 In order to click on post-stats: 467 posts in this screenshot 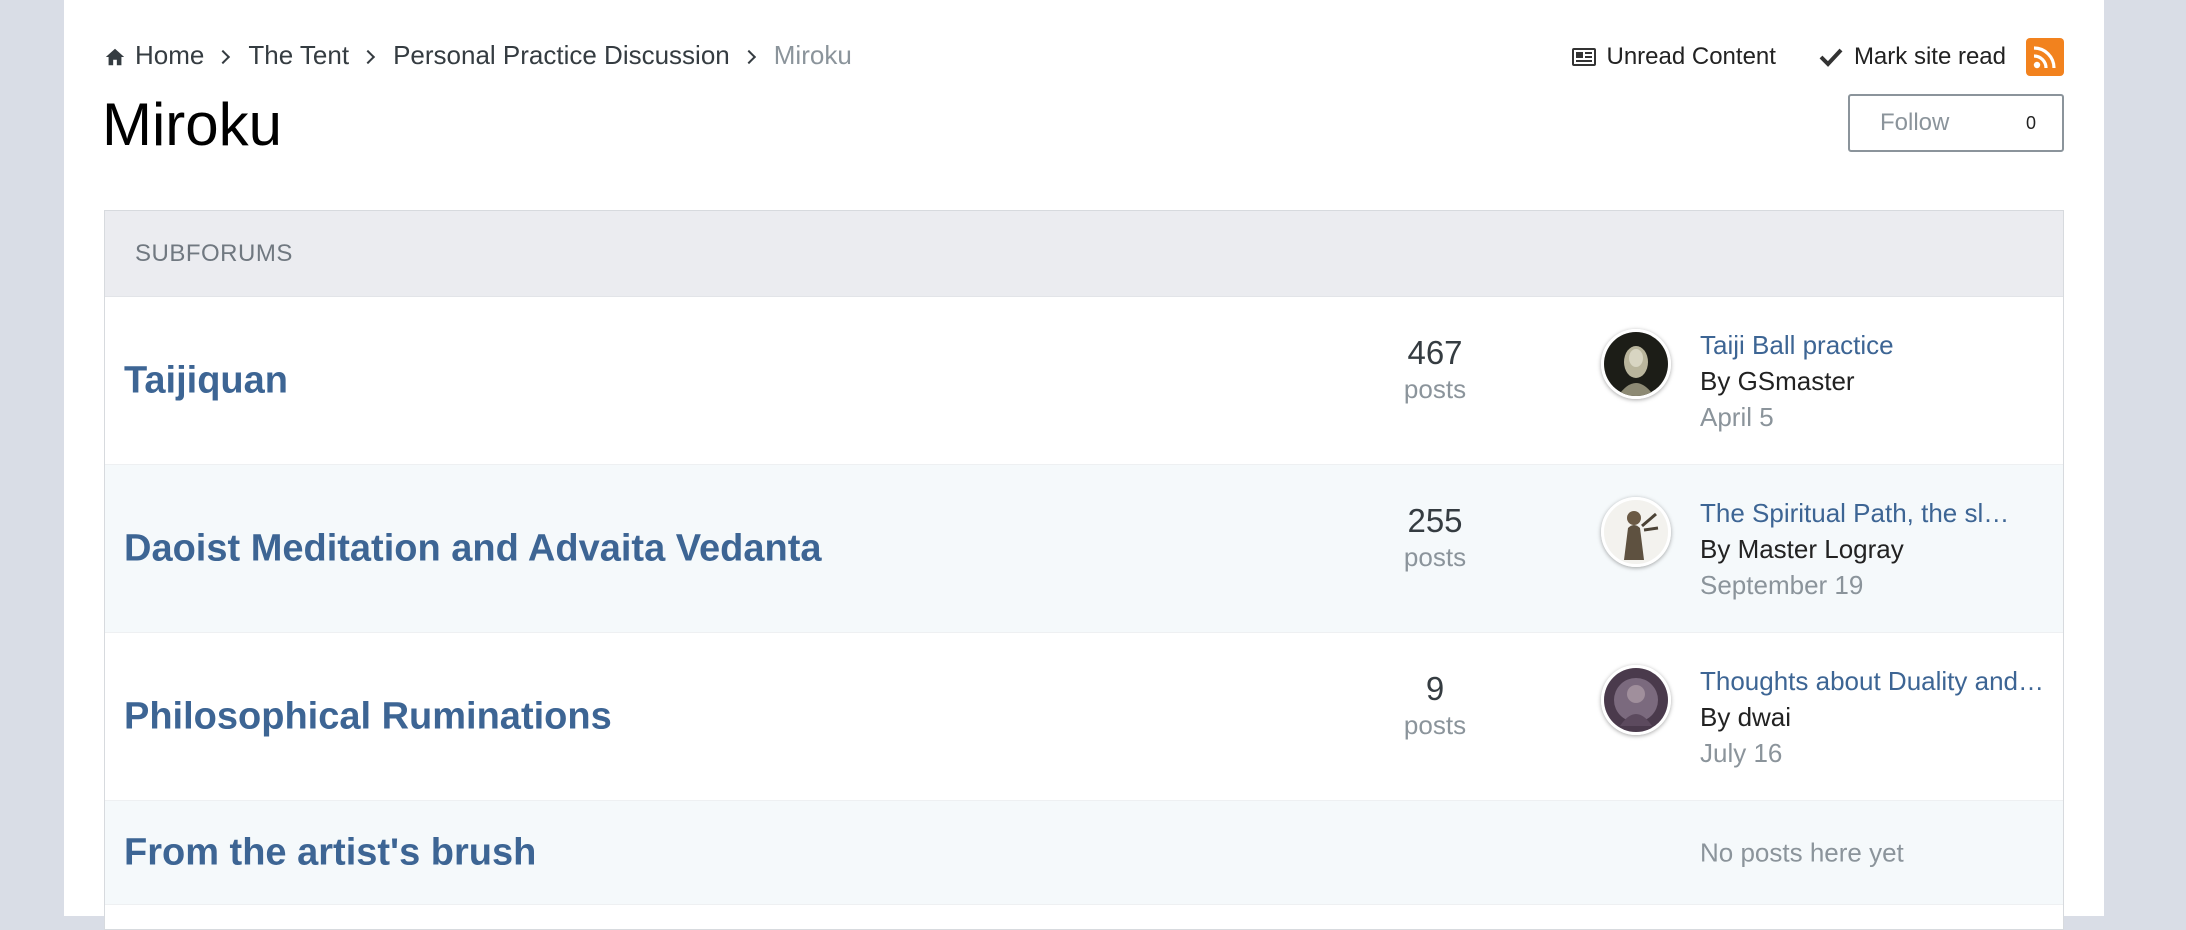, I will do `click(1435, 371)`.